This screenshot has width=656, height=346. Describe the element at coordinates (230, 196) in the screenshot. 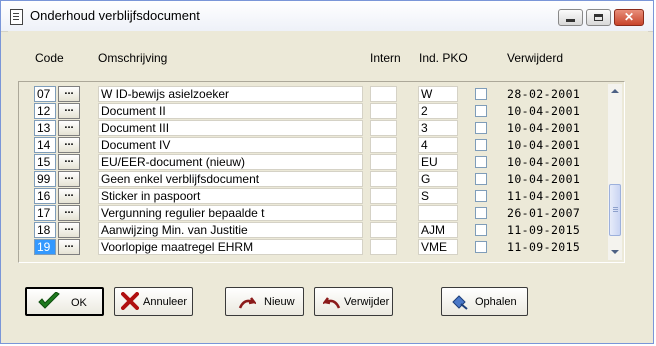

I see `omschrijving-field: Sticker in paspoort` at that location.